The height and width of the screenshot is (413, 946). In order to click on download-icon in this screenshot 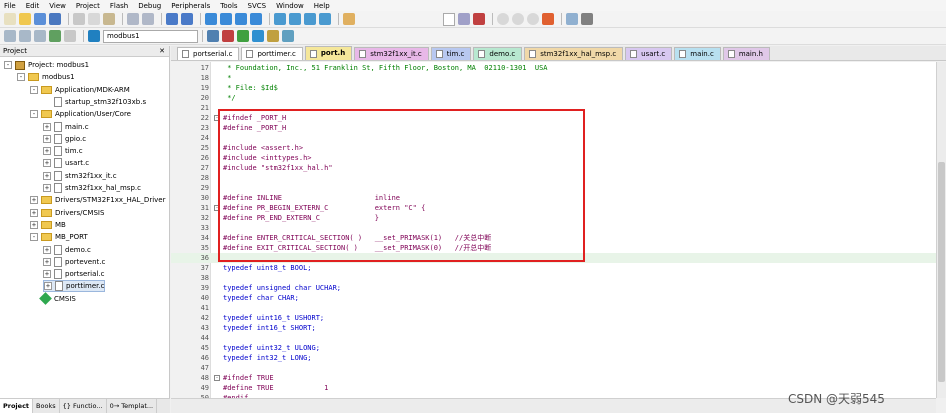, I will do `click(55, 36)`.